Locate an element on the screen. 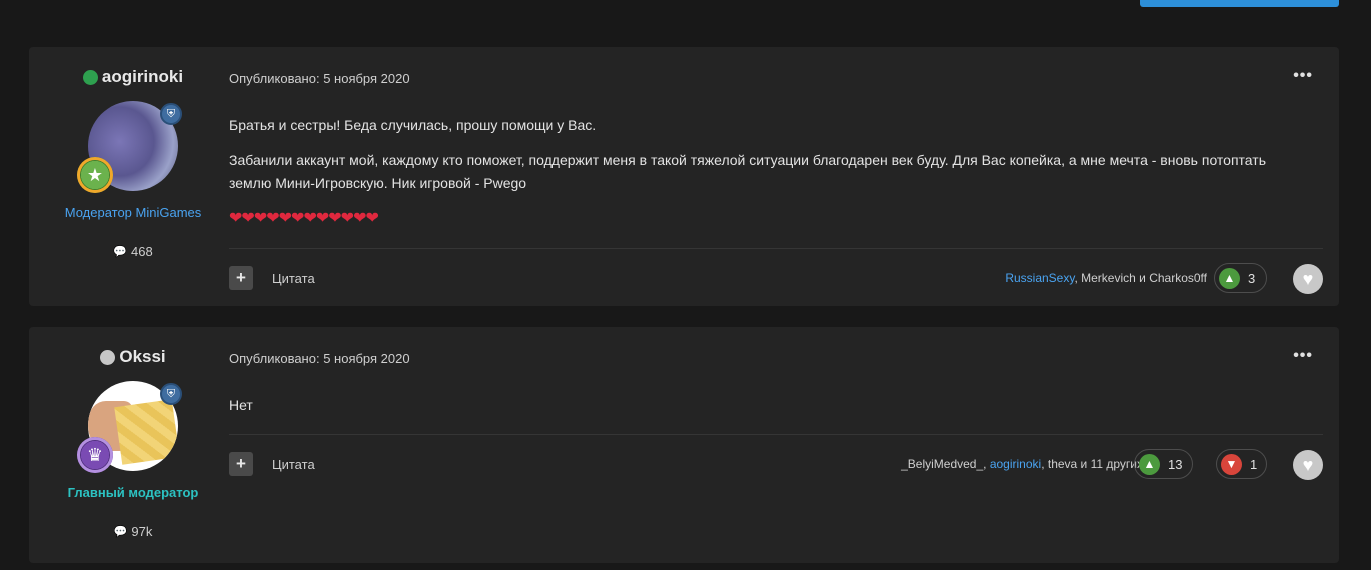 The width and height of the screenshot is (1371, 570). author-name-row: Okssi is located at coordinates (133, 357).